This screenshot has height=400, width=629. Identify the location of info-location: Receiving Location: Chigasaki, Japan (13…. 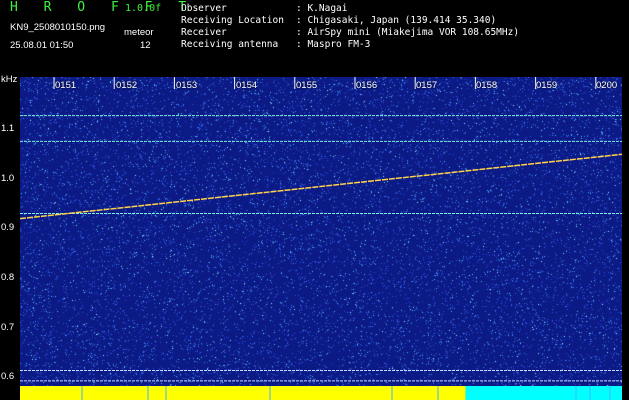
(339, 20).